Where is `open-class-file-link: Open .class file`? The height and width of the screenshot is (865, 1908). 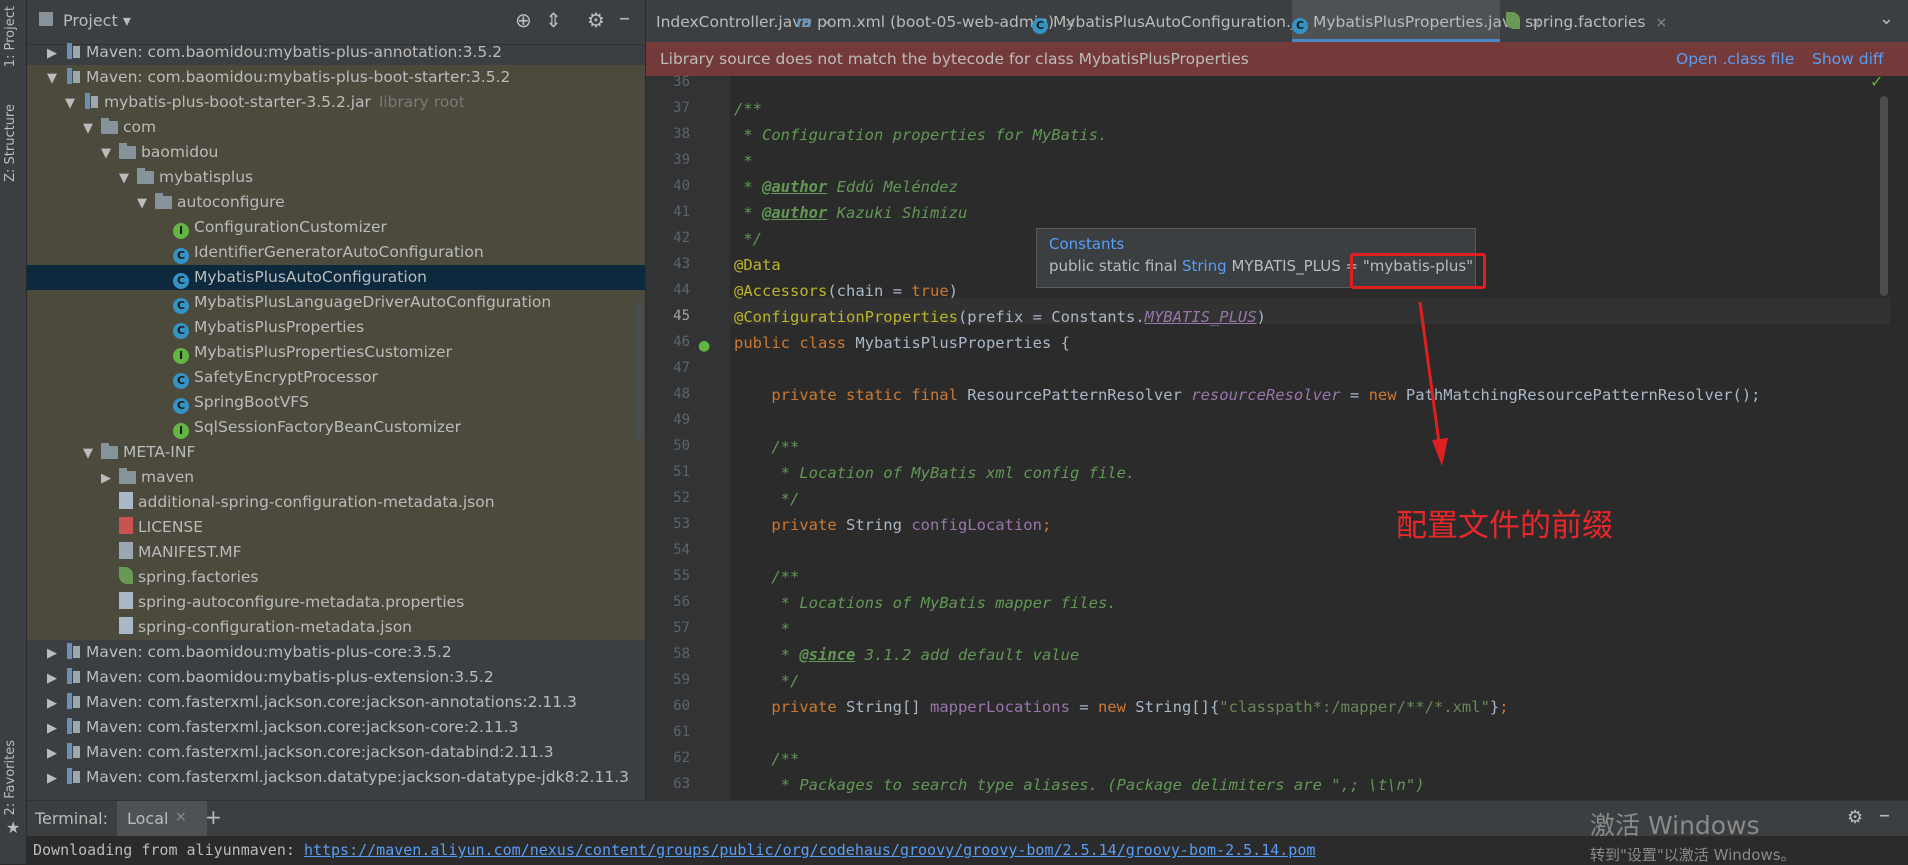 open-class-file-link: Open .class file is located at coordinates (1735, 59).